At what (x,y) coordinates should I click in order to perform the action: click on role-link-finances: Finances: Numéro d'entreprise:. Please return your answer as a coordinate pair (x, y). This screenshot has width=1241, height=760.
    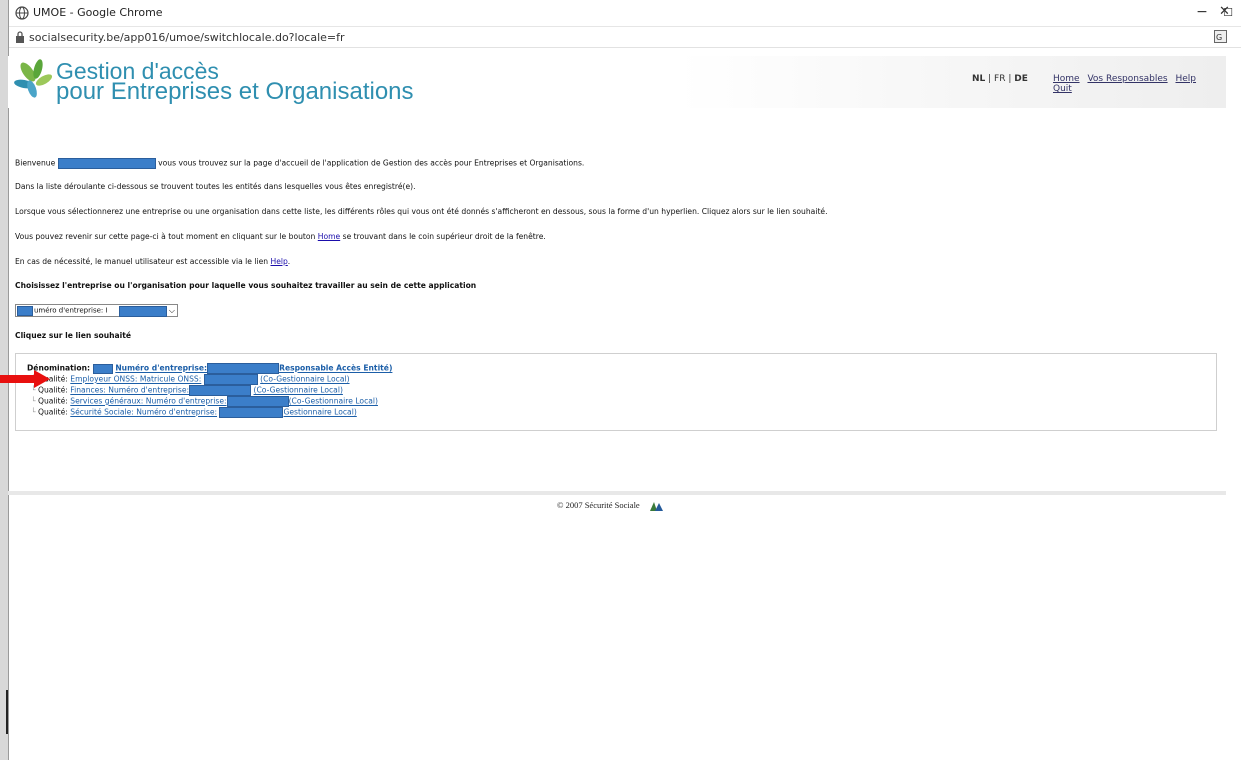
    Looking at the image, I should click on (129, 390).